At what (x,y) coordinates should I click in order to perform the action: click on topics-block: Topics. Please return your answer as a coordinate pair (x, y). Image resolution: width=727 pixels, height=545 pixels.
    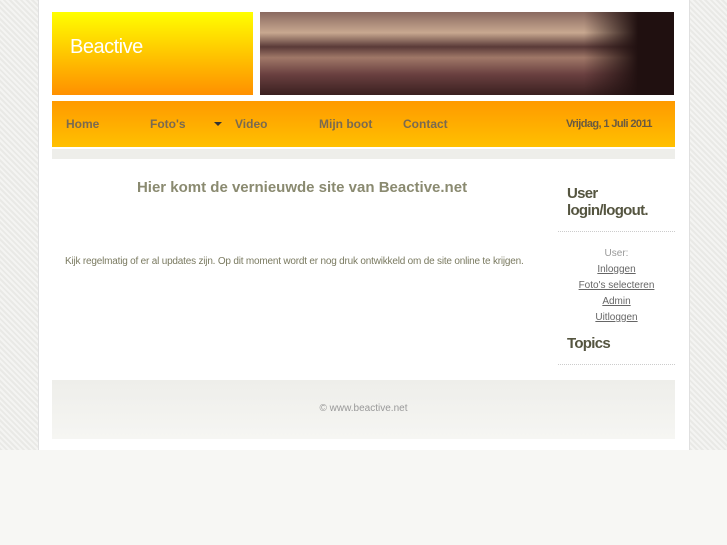
    Looking at the image, I should click on (616, 350).